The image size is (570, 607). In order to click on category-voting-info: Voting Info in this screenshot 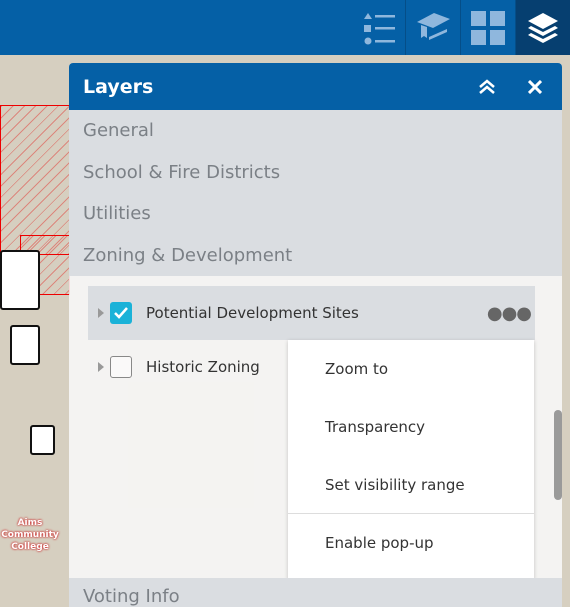, I will do `click(315, 592)`.